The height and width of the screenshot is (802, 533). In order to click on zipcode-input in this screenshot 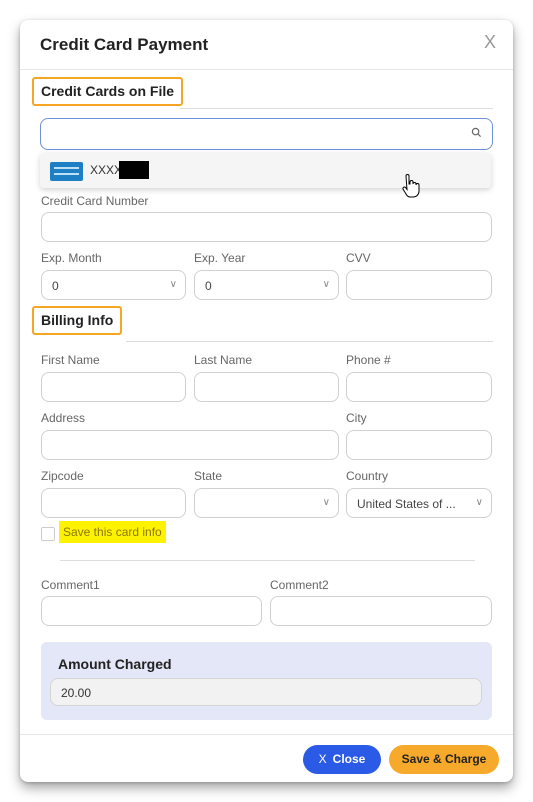, I will do `click(113, 503)`.